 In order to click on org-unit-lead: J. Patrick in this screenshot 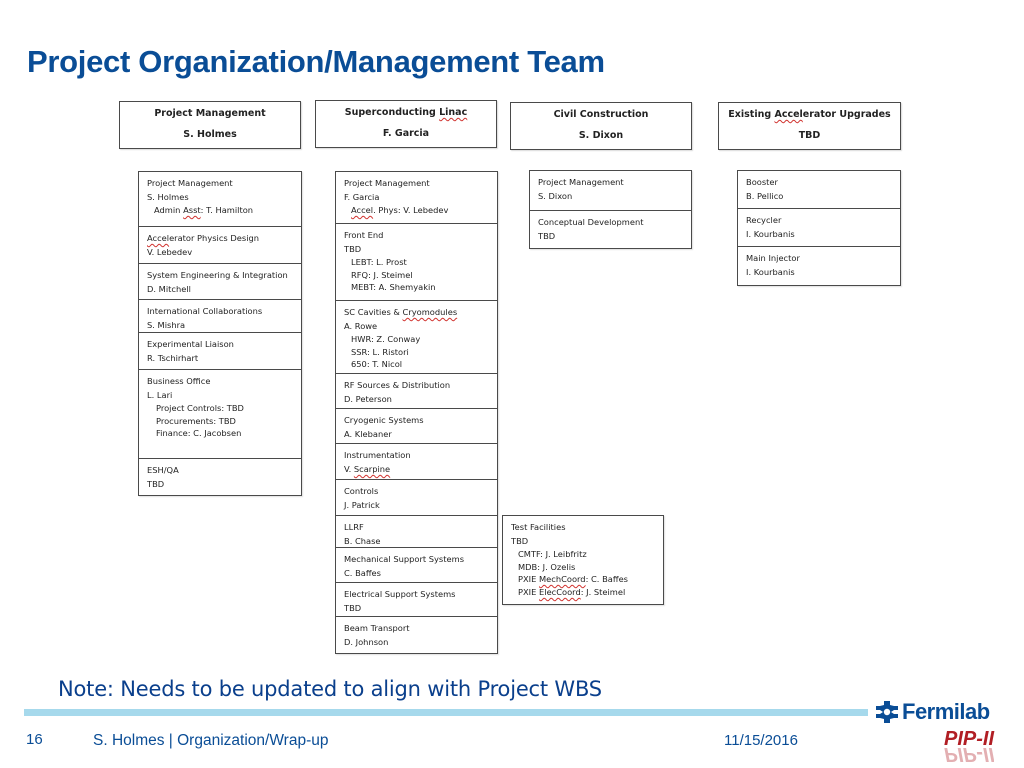, I will do `click(362, 505)`.